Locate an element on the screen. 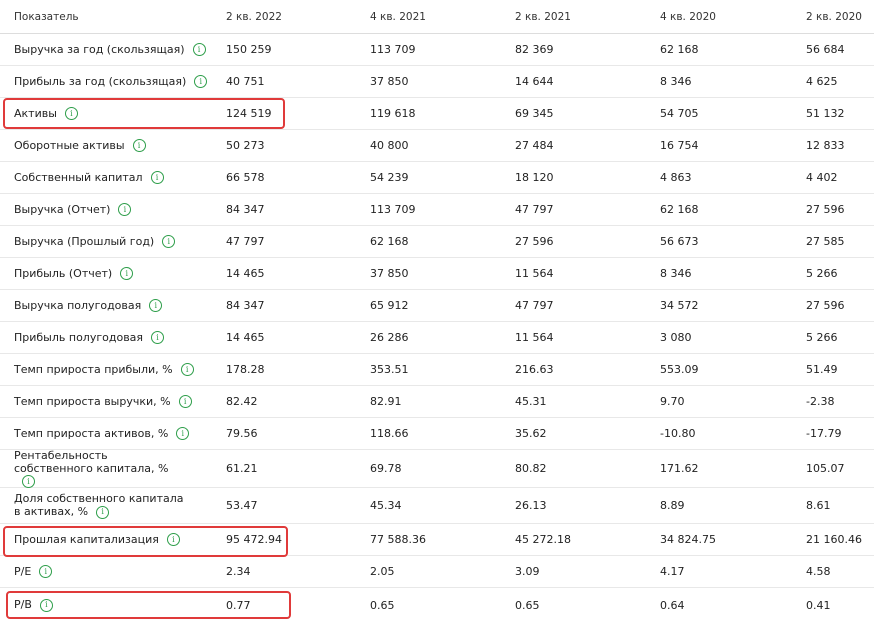 Image resolution: width=874 pixels, height=622 pixels. column-header-period: 4 кв. 2020 is located at coordinates (688, 16).